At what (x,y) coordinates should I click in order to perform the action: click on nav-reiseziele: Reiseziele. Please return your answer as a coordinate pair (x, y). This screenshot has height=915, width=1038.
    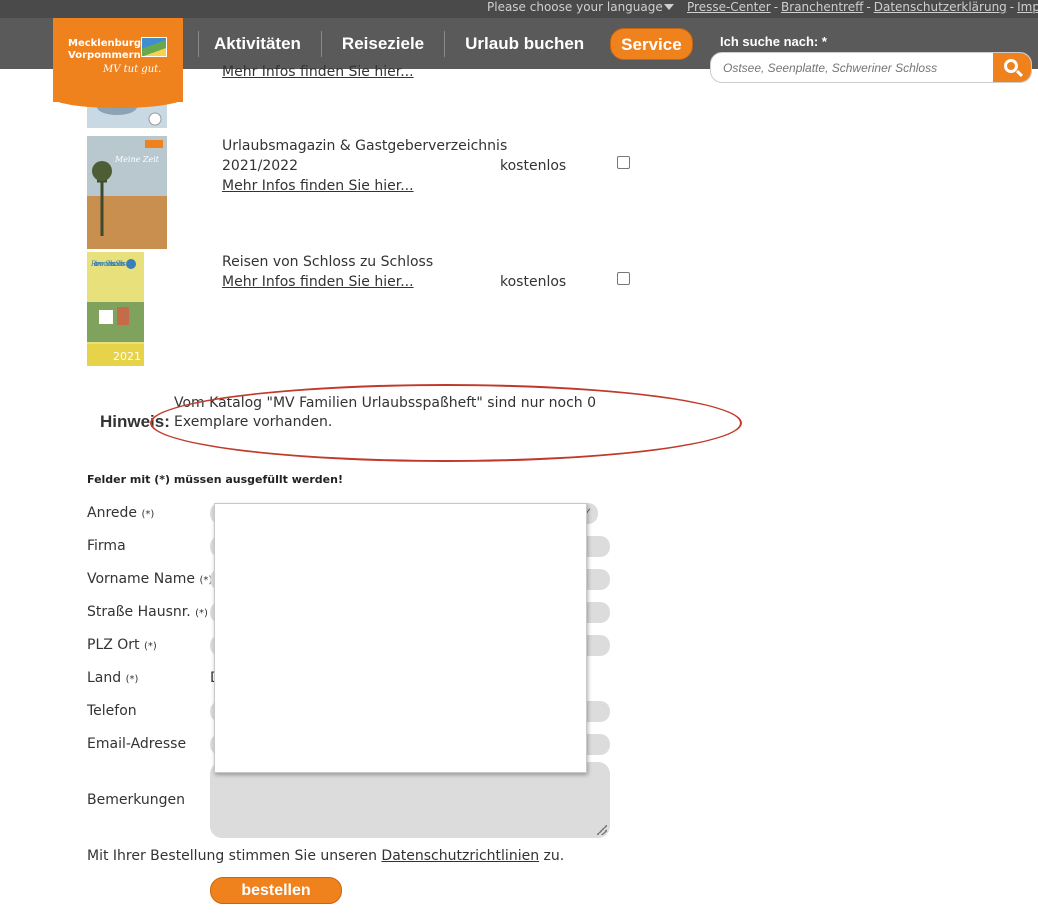
    Looking at the image, I should click on (382, 43).